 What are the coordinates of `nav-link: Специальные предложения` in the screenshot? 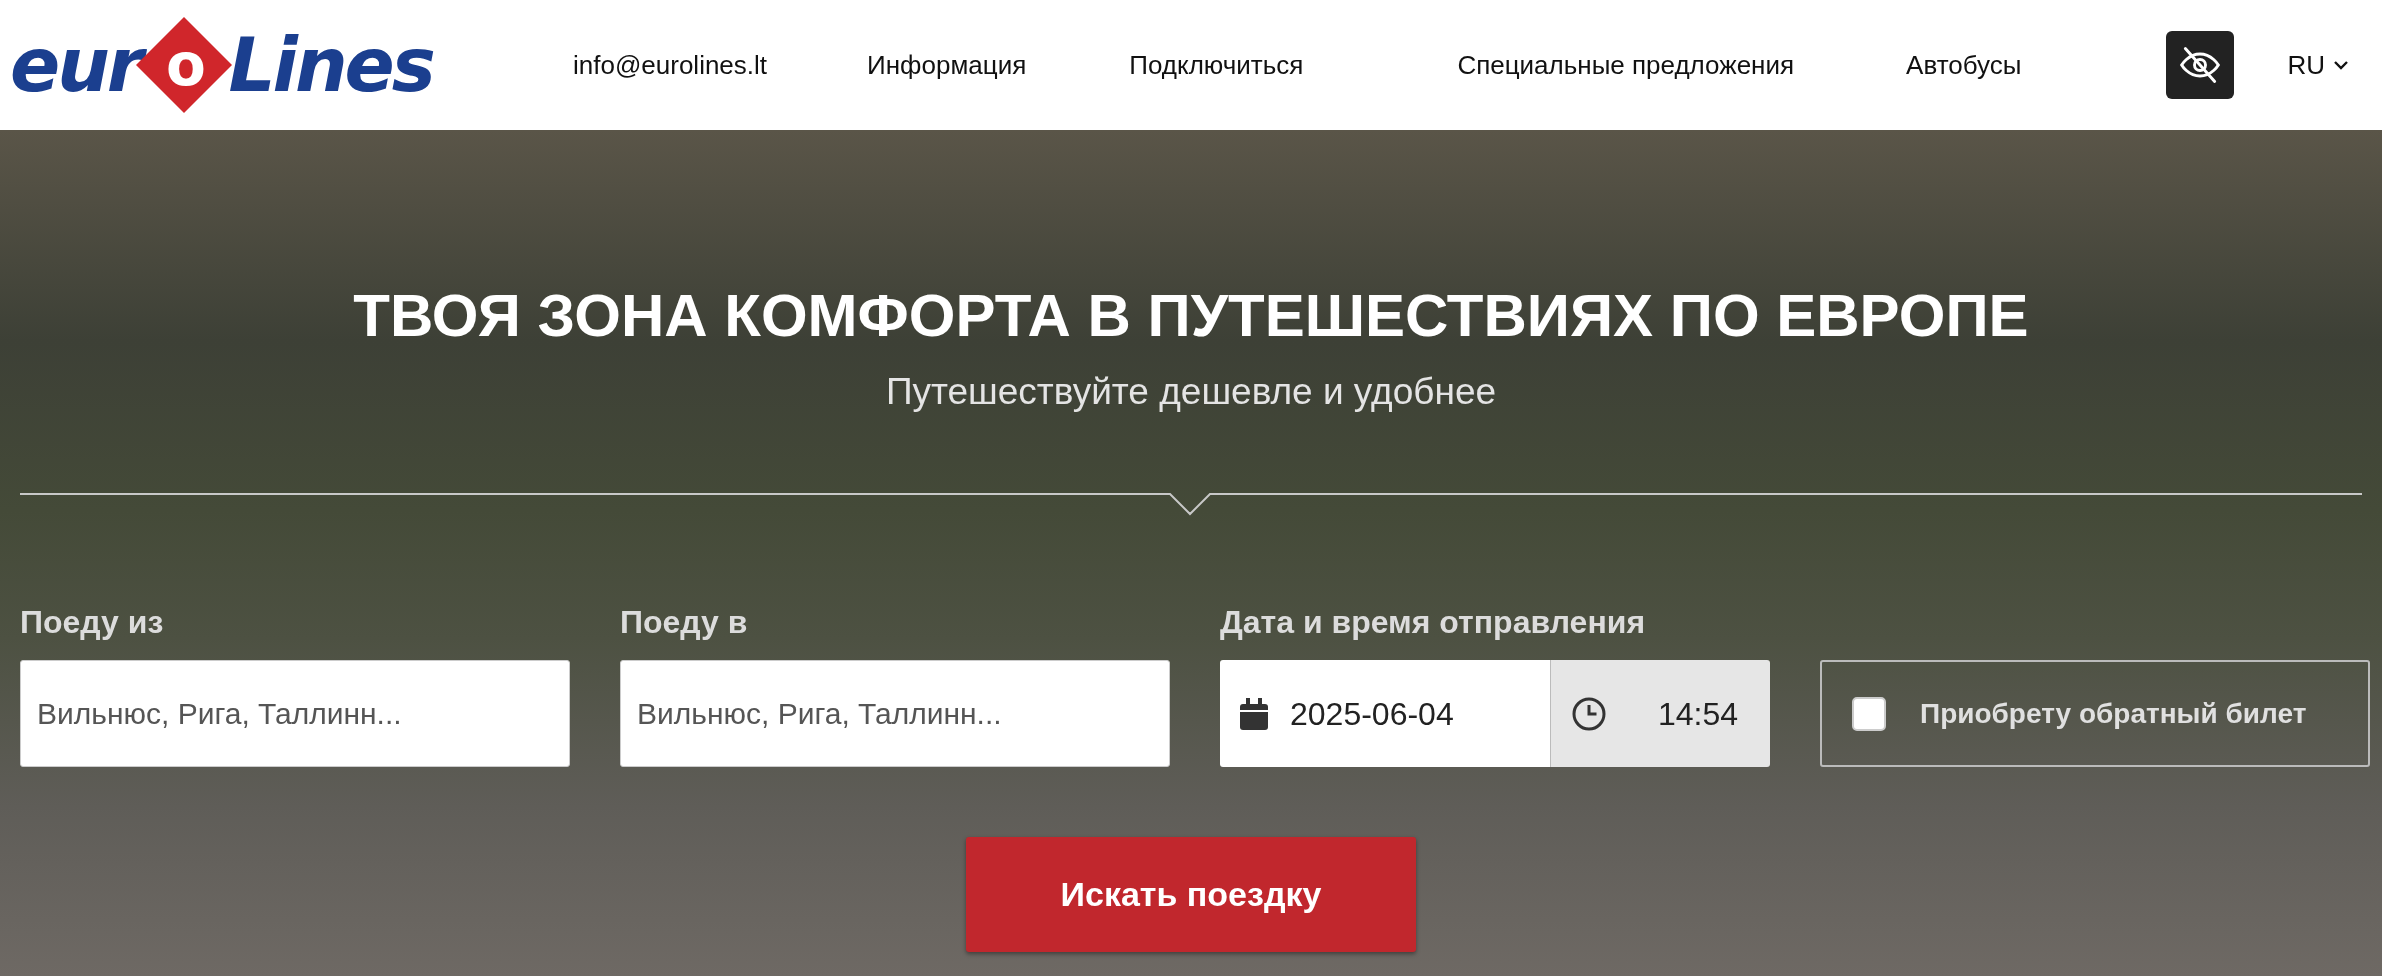 It's located at (1626, 65).